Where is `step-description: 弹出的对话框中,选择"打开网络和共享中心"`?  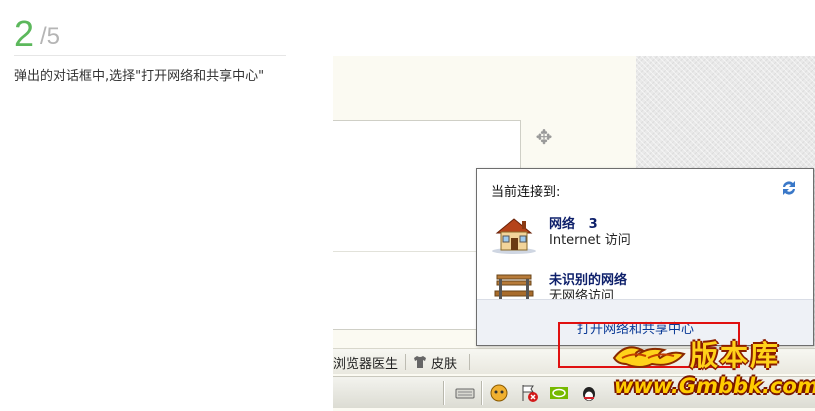 step-description: 弹出的对话框中,选择"打开网络和共享中心" is located at coordinates (139, 76).